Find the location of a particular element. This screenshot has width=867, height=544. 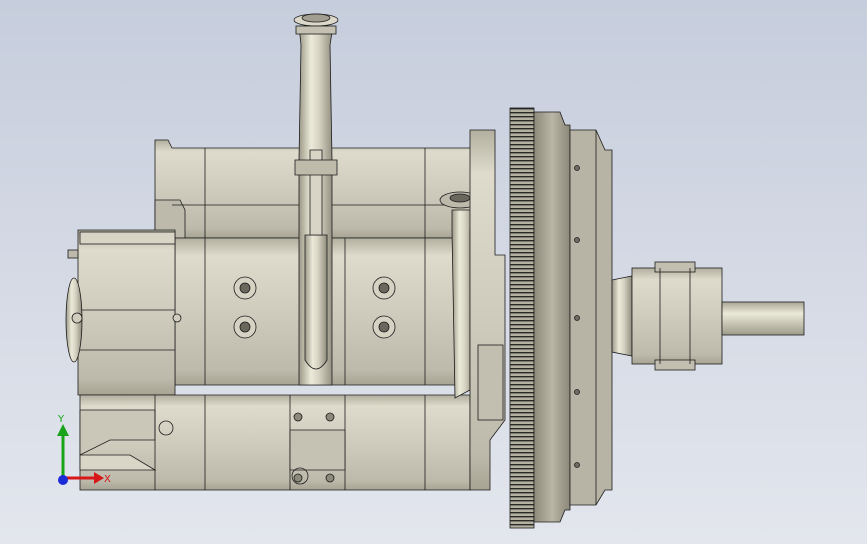

output-hub is located at coordinates (622, 316).